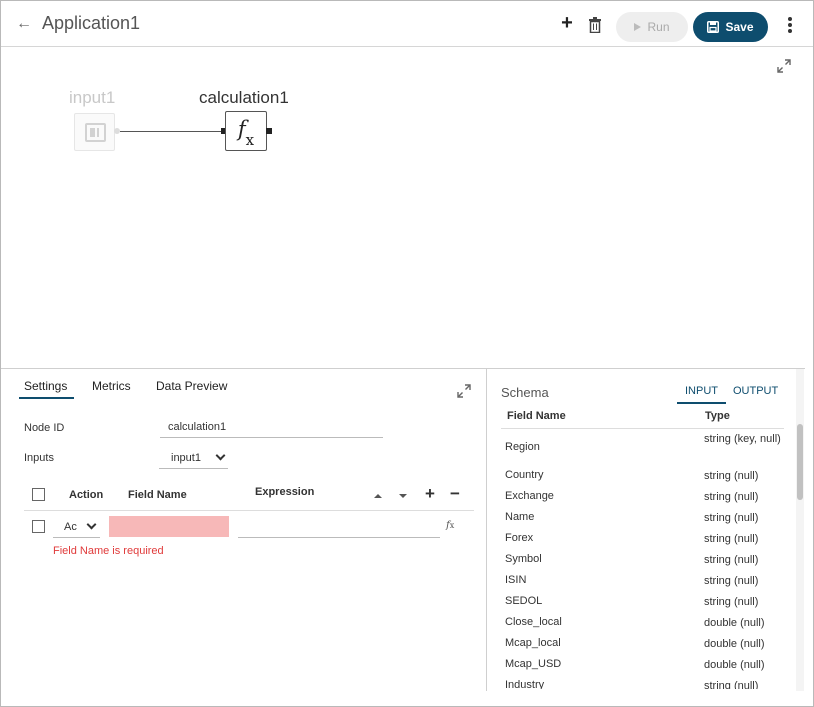  What do you see at coordinates (739, 27) in the screenshot?
I see `save-button-label: Save` at bounding box center [739, 27].